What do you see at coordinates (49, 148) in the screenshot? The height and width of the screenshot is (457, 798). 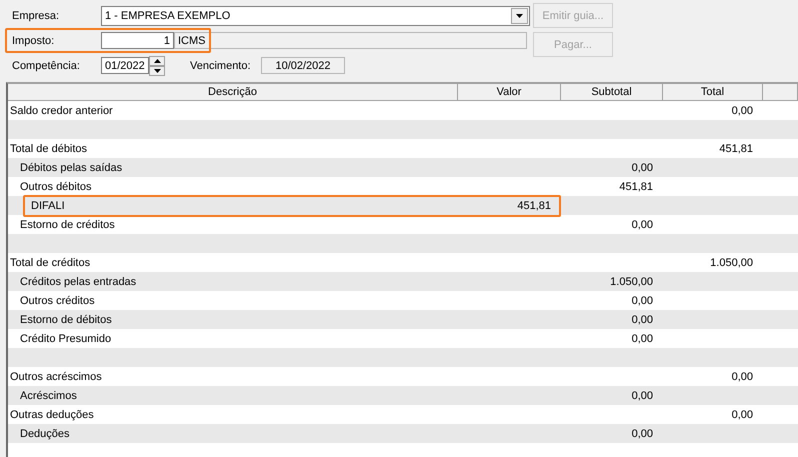 I see `table-cell: Total de débitos` at bounding box center [49, 148].